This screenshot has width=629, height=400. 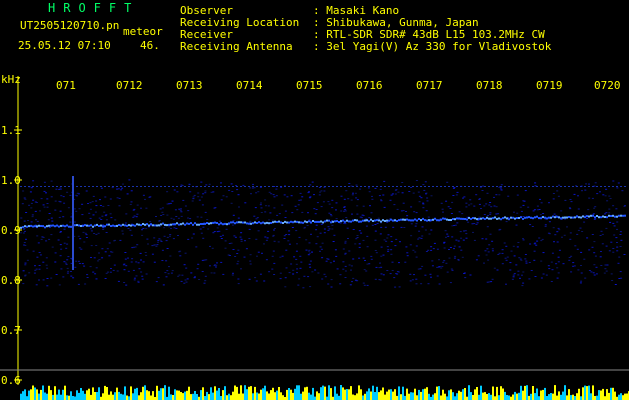 What do you see at coordinates (66, 85) in the screenshot?
I see `x-tick-0711: 071` at bounding box center [66, 85].